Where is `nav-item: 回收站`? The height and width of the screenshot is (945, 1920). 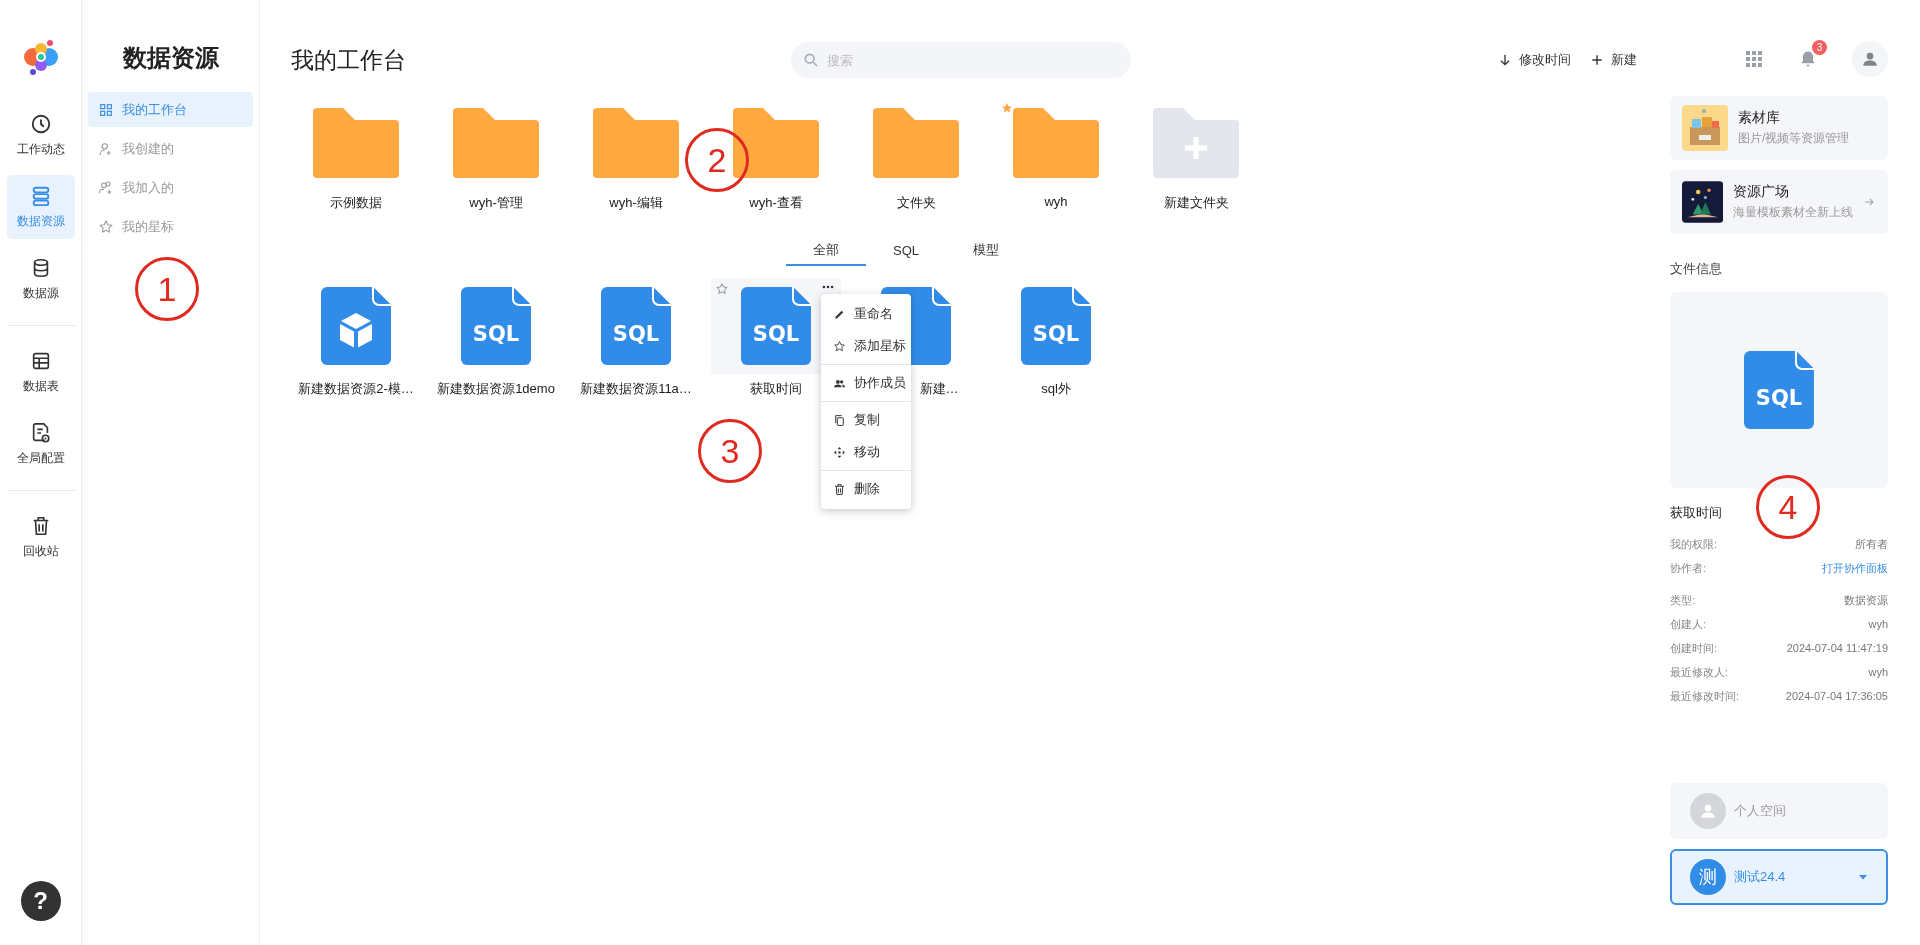 nav-item: 回收站 is located at coordinates (40, 537).